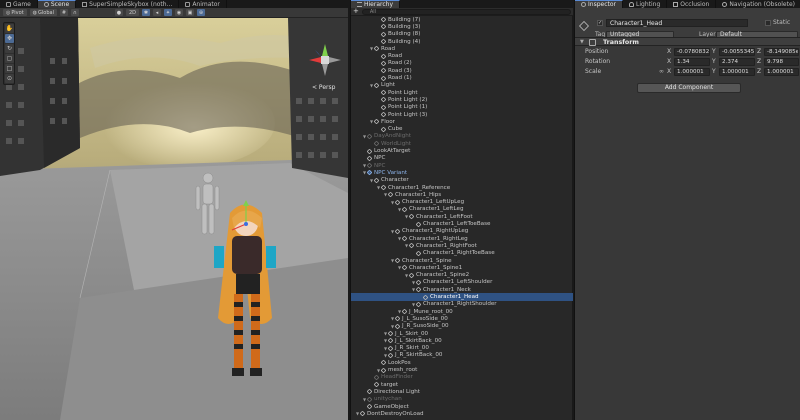 This screenshot has height=420, width=800. Describe the element at coordinates (759, 52) in the screenshot. I see `position-z-label: Z` at that location.